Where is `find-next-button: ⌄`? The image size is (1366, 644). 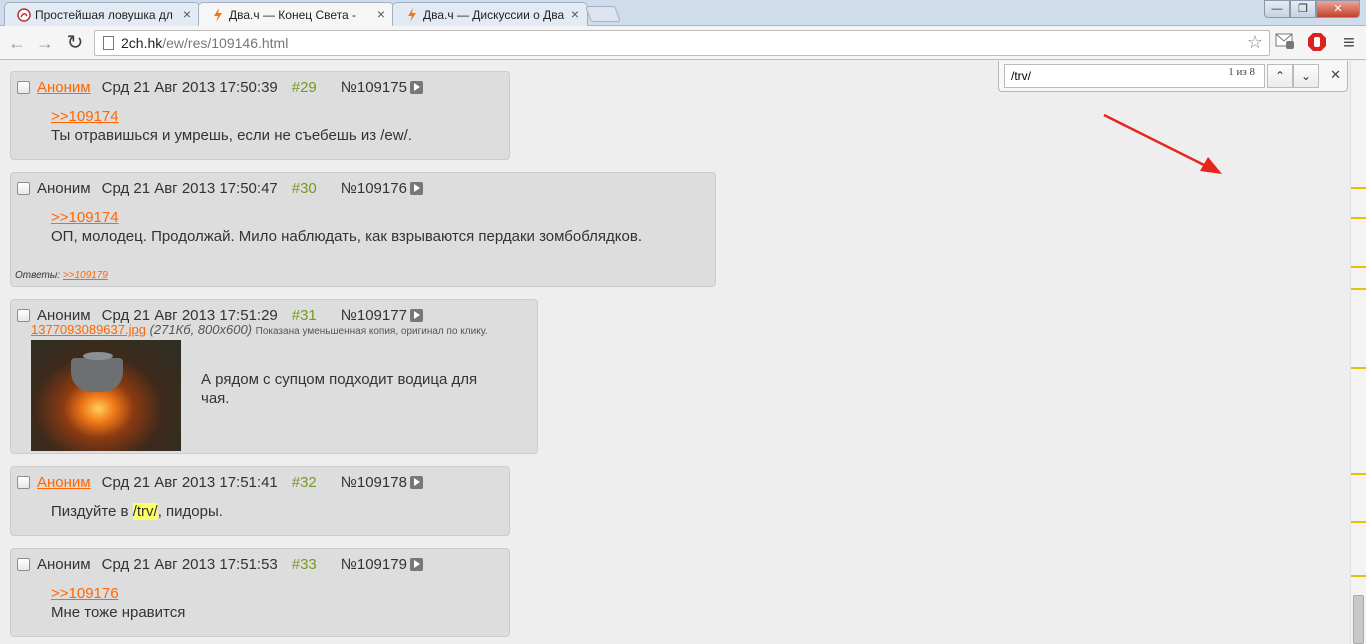
find-next-button: ⌄ is located at coordinates (1306, 76).